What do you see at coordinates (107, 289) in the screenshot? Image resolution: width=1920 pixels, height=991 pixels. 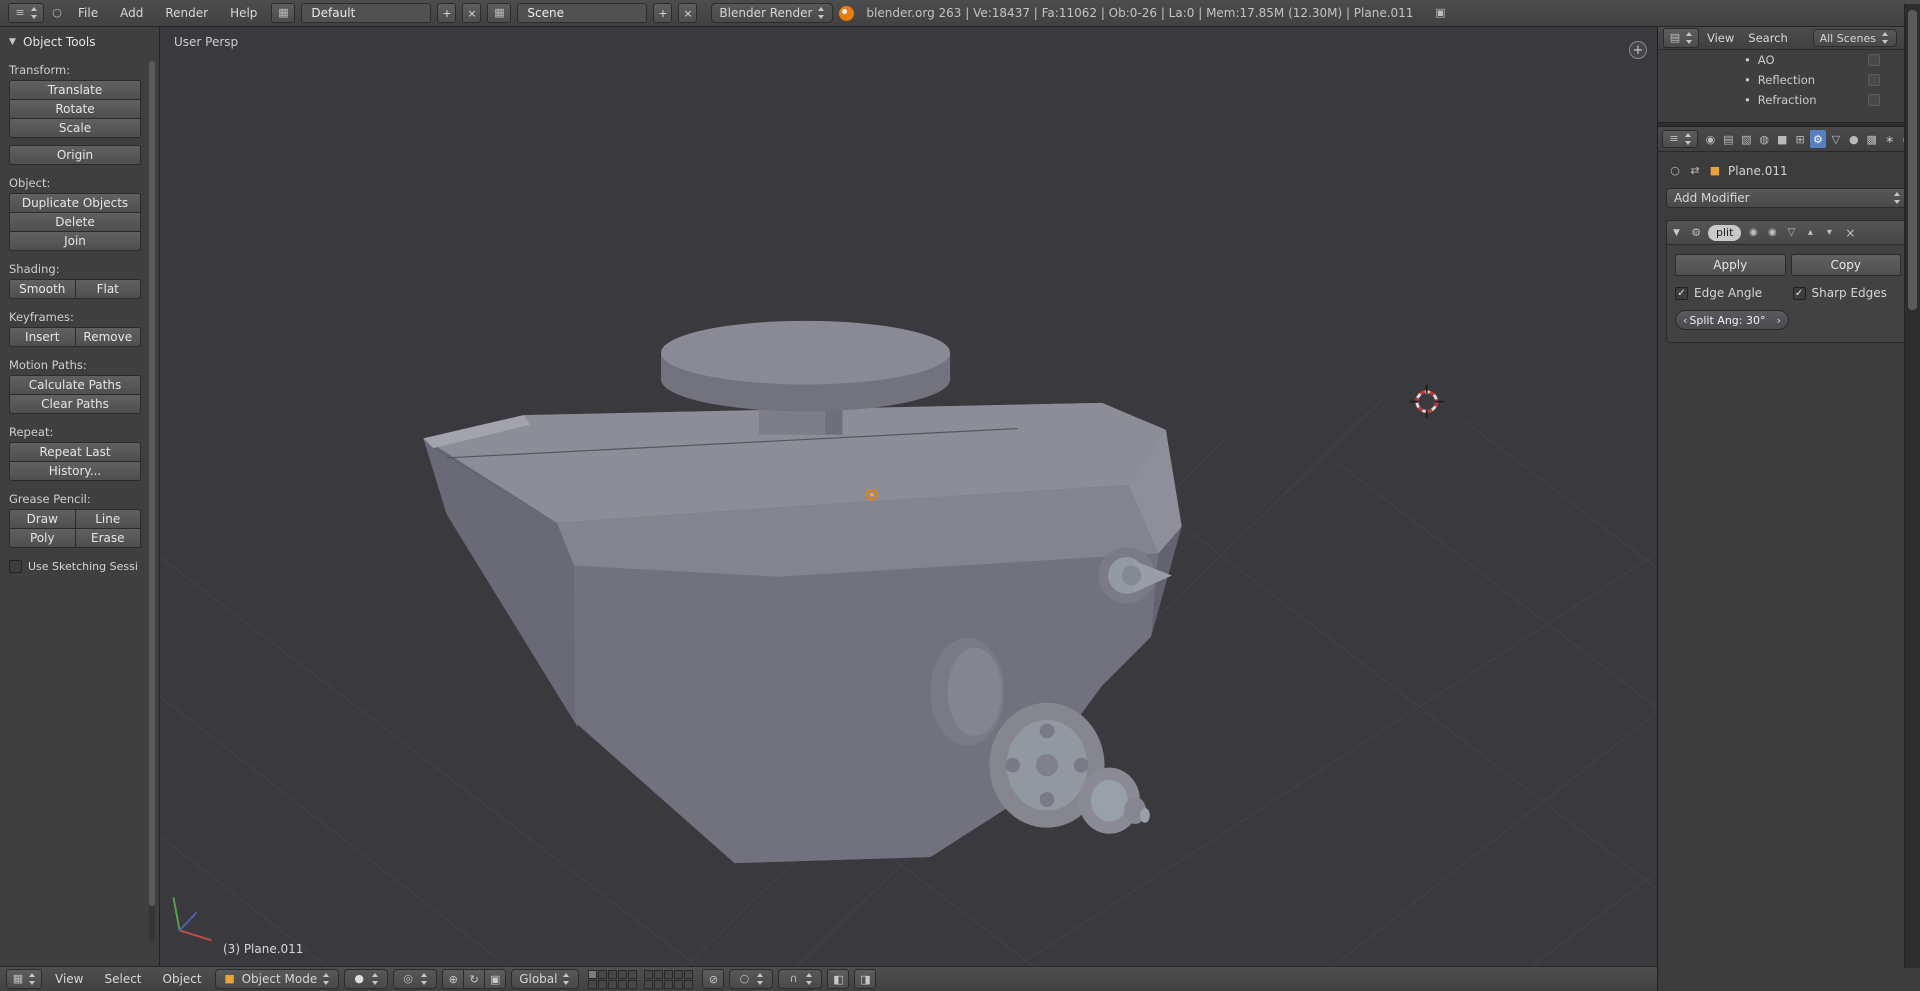 I see `flat-button: Flat` at bounding box center [107, 289].